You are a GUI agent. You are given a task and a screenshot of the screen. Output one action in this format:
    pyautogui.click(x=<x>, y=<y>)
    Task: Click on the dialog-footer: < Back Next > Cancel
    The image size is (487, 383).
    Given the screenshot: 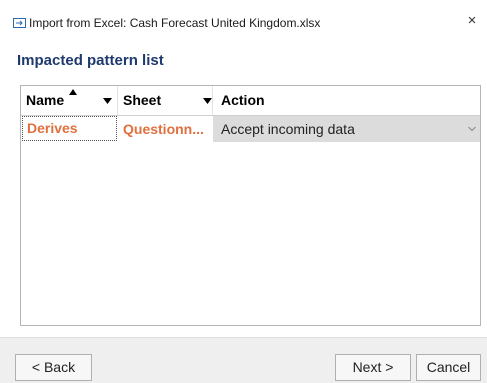 What is the action you would take?
    pyautogui.click(x=243, y=360)
    